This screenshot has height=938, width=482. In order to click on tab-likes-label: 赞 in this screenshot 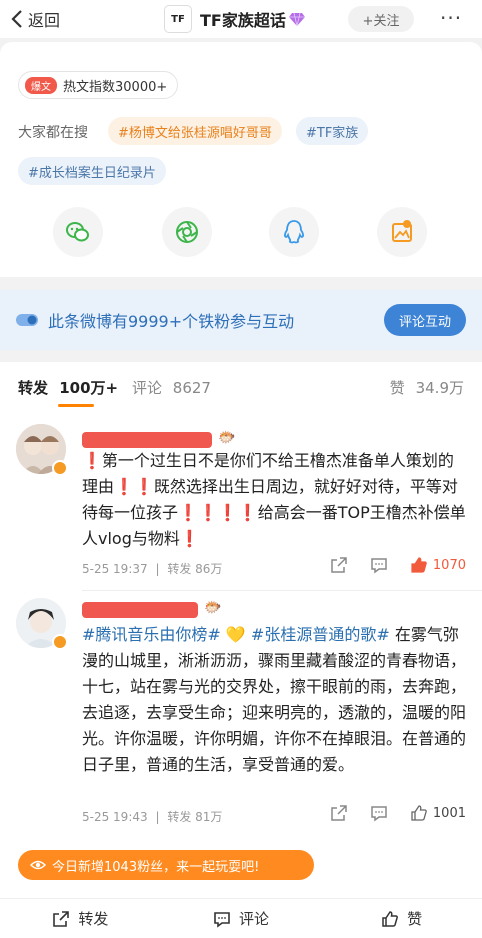, I will do `click(397, 388)`.